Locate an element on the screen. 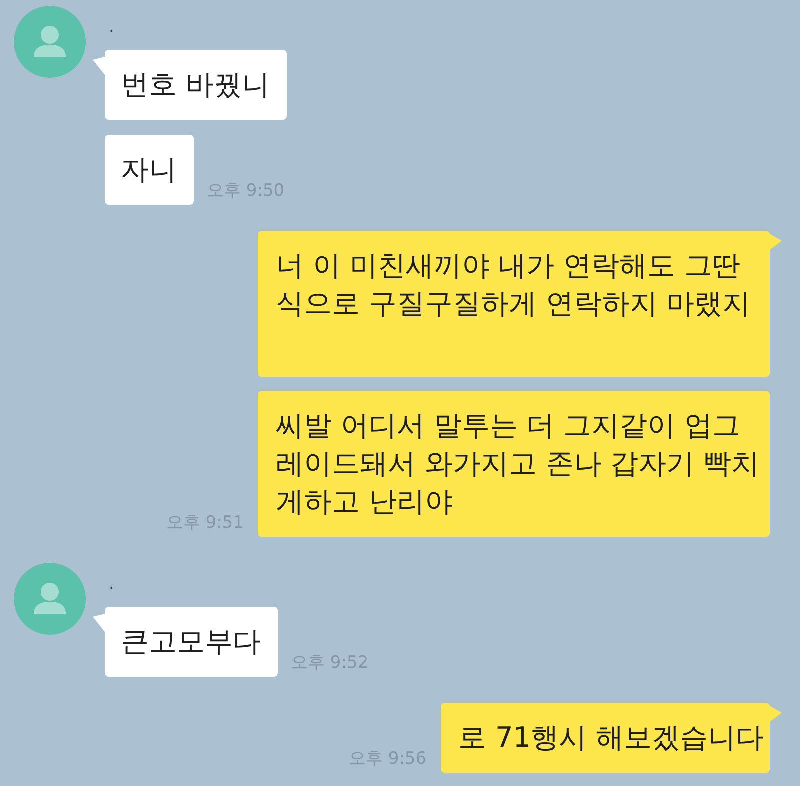 The width and height of the screenshot is (800, 786). message-bubble: 씨발 어디서 말투는 더 그지같이 업그레이드돼서 와가지고 존나 갑자기 빡치게하고 난리야 is located at coordinates (514, 464).